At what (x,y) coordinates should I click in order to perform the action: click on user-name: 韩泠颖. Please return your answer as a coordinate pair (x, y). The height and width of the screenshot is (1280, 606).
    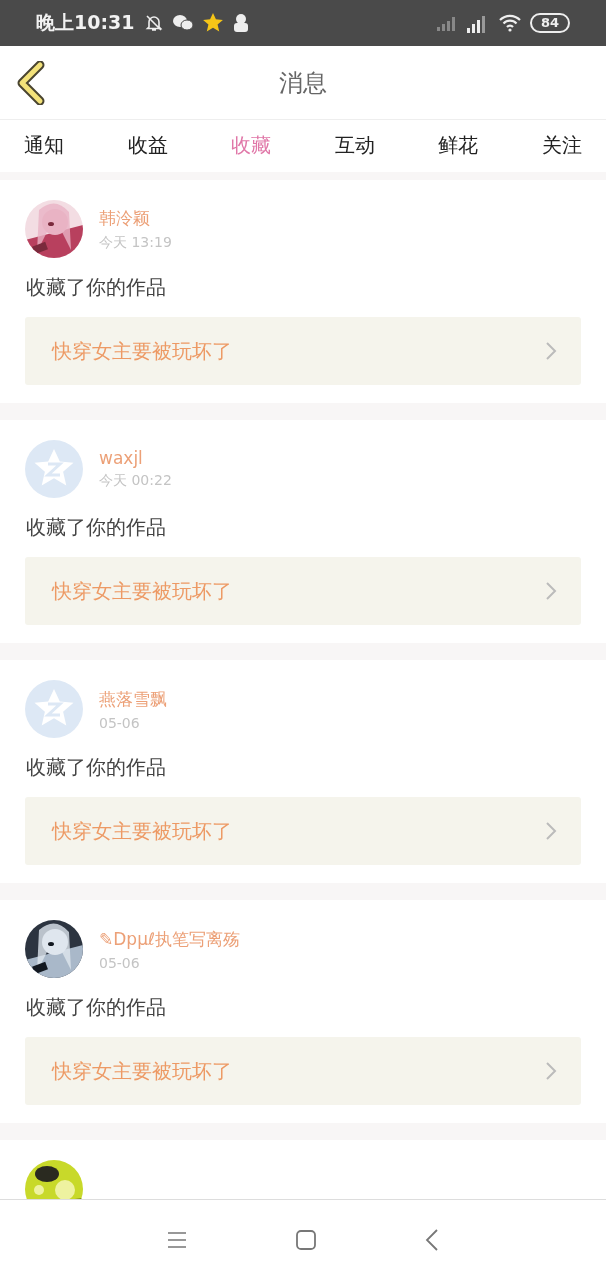
    Looking at the image, I should click on (135, 218).